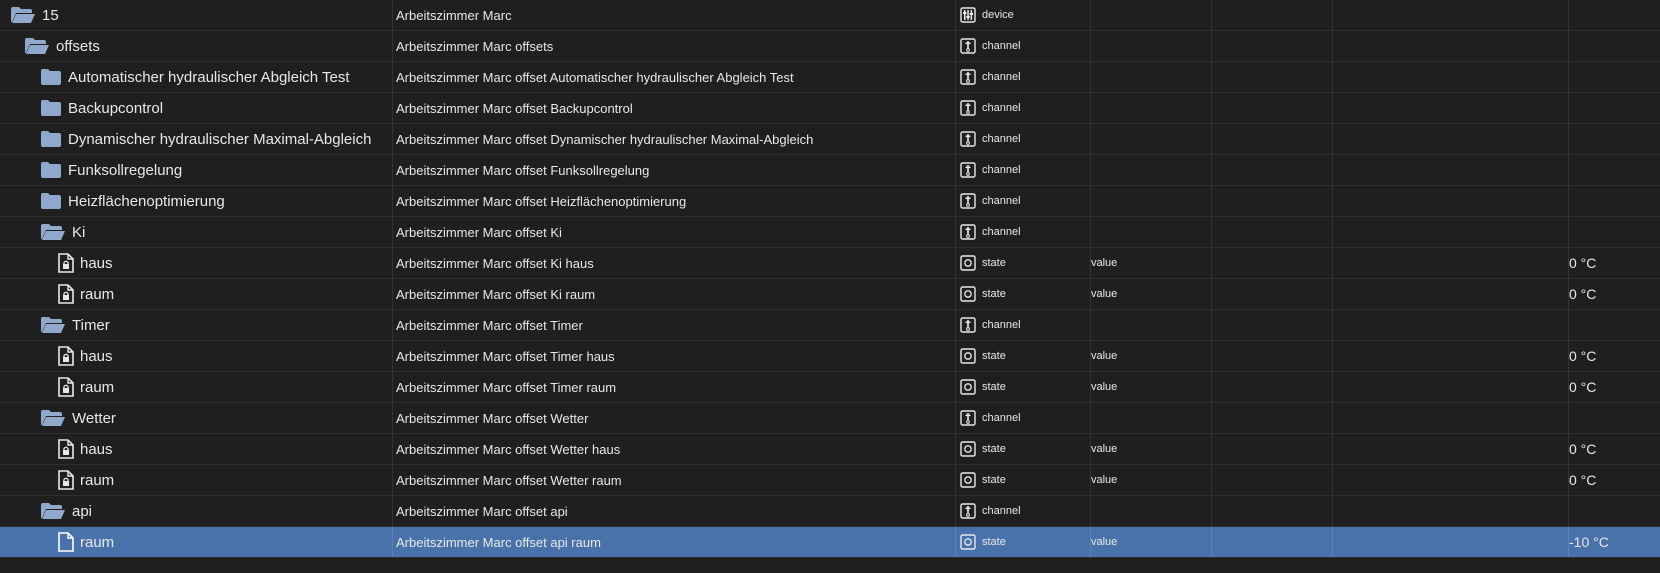  What do you see at coordinates (96, 263) in the screenshot?
I see `object-id-label: haus` at bounding box center [96, 263].